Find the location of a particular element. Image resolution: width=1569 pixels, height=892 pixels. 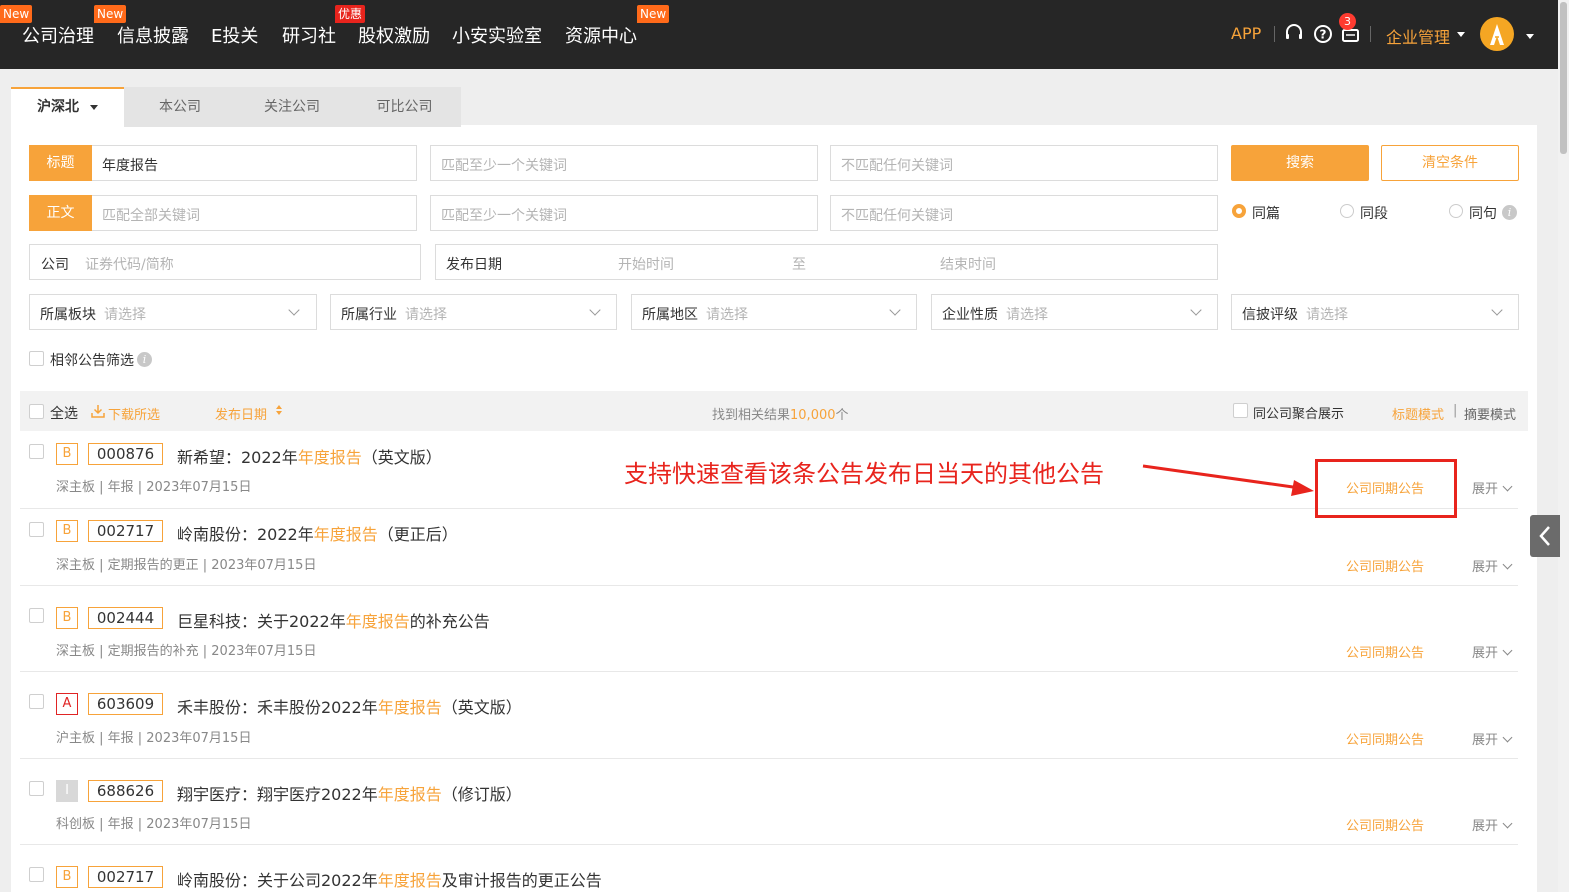

result-title-link: 新希望：2022年年度报告（英文版） is located at coordinates (309, 456).